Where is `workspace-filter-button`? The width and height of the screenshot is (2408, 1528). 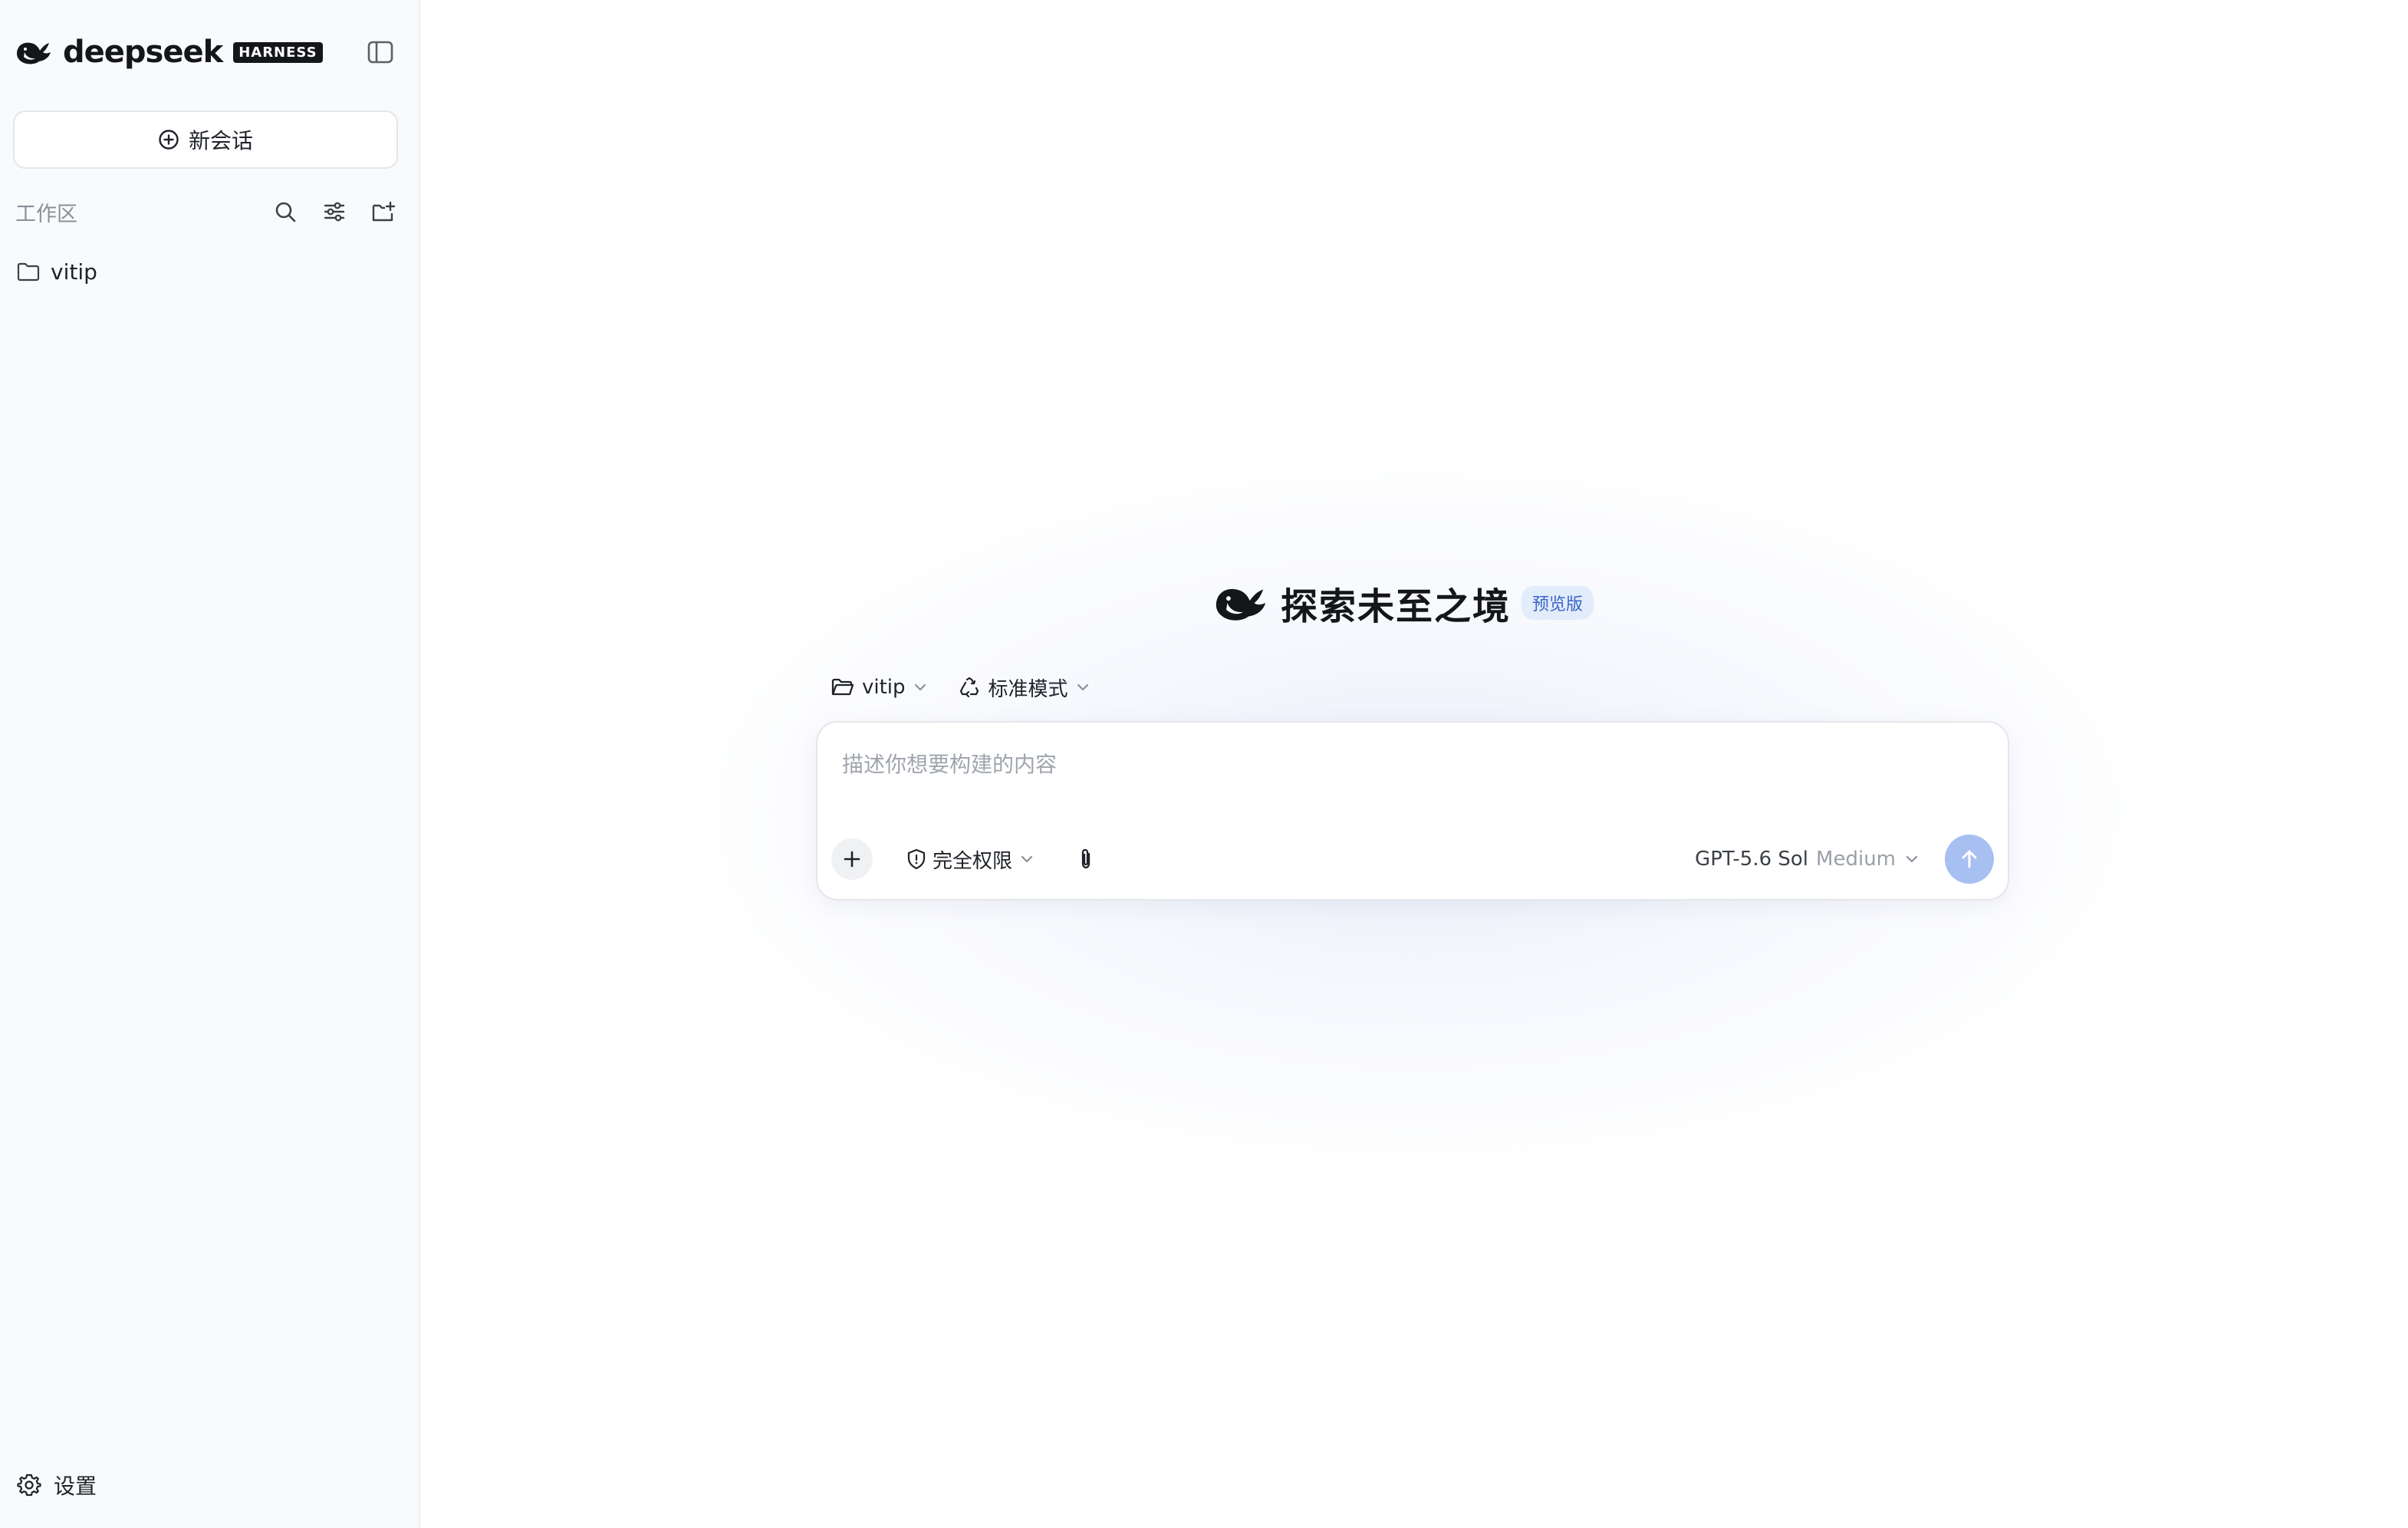
workspace-filter-button is located at coordinates (334, 211).